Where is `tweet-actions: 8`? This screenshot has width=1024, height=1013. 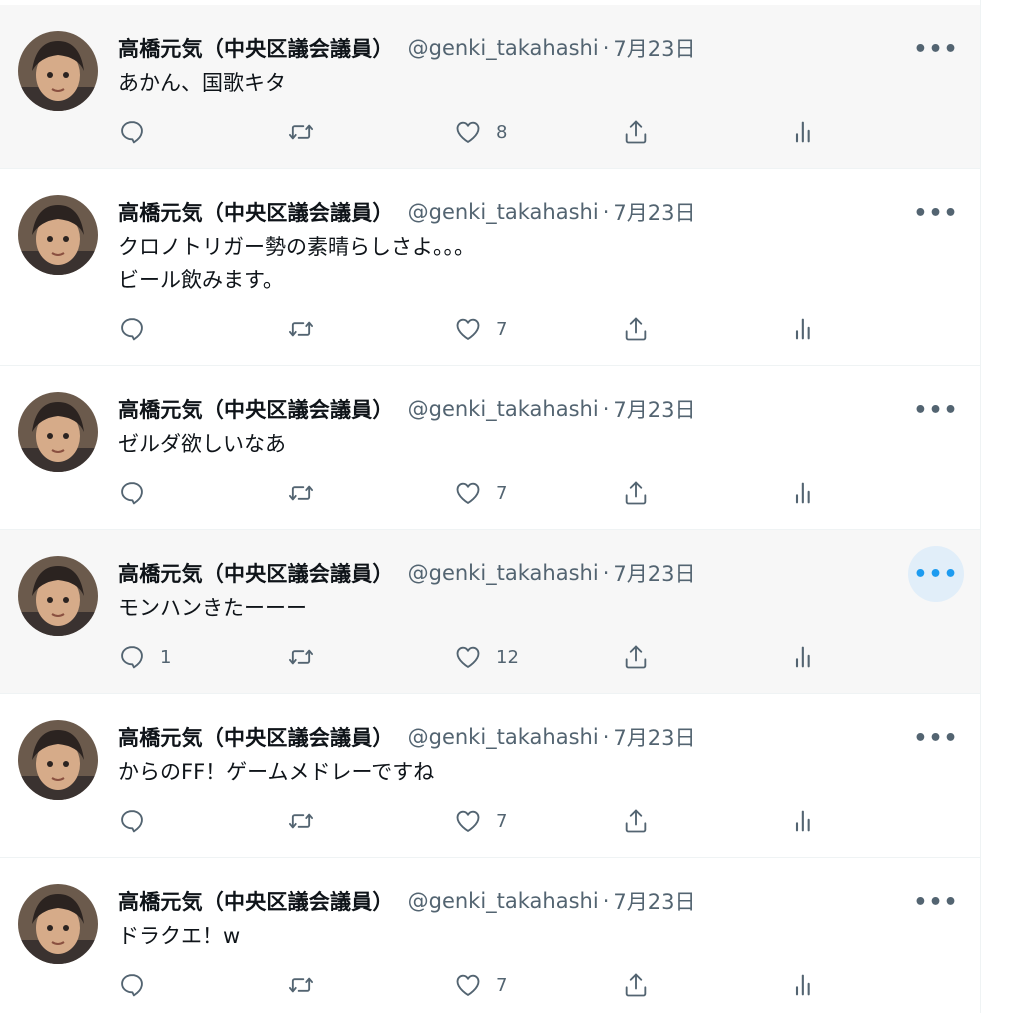
tweet-actions: 8 is located at coordinates (490, 132).